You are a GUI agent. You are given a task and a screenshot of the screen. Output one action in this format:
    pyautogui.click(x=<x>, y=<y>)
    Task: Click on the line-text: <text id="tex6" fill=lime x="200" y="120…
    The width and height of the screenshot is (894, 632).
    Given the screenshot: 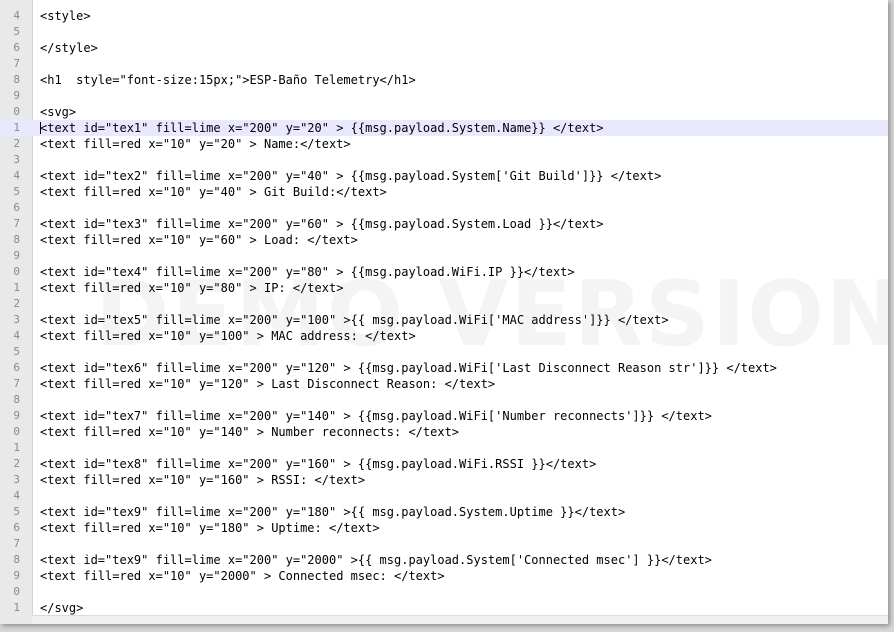 What is the action you would take?
    pyautogui.click(x=408, y=368)
    